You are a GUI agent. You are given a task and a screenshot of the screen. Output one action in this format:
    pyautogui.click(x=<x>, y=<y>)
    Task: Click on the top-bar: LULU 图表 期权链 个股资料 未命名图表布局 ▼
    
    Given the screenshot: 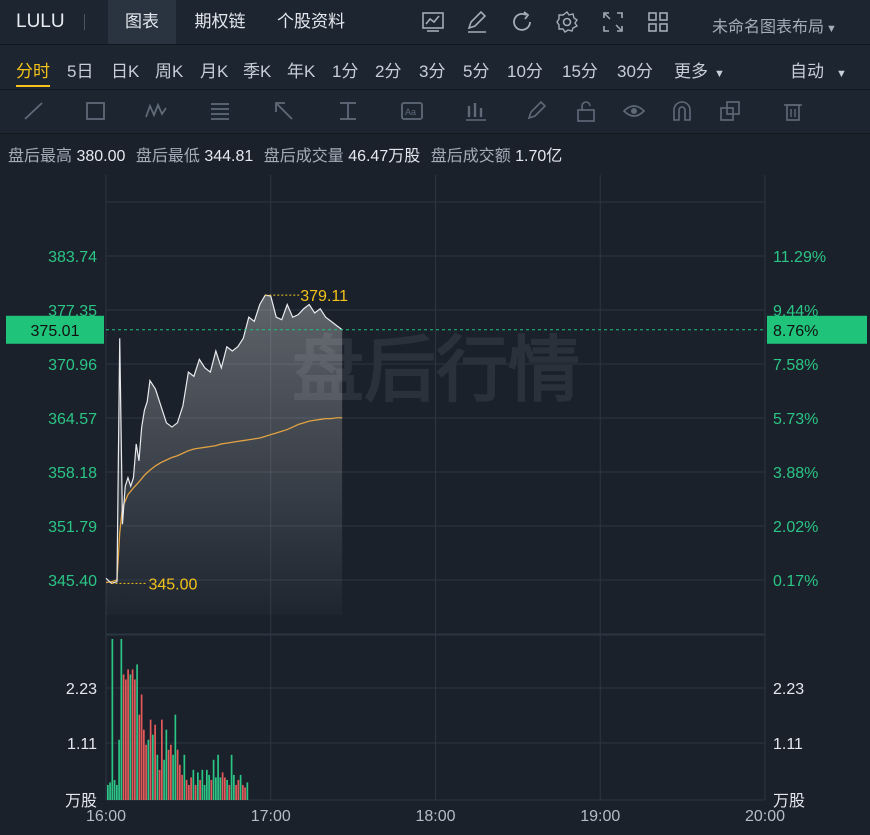 What is the action you would take?
    pyautogui.click(x=435, y=22)
    